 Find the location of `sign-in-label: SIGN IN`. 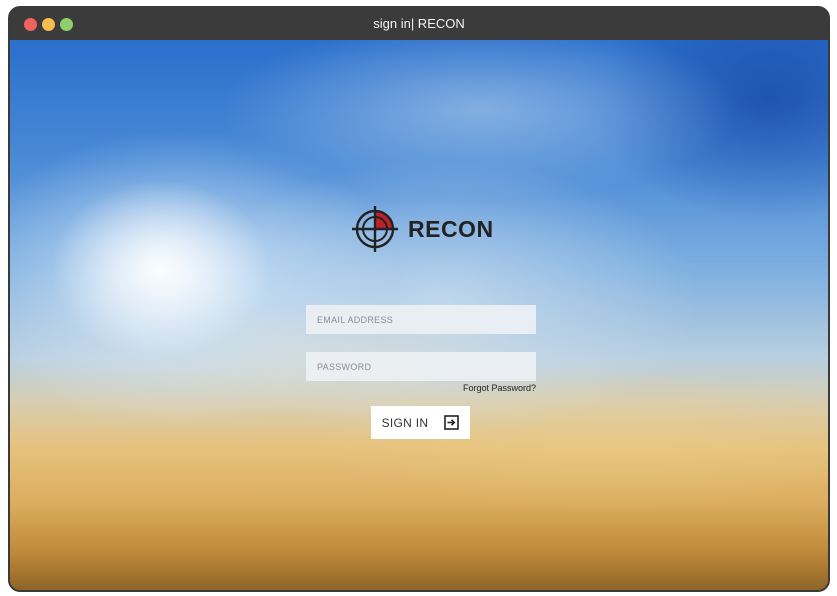

sign-in-label: SIGN IN is located at coordinates (405, 422).